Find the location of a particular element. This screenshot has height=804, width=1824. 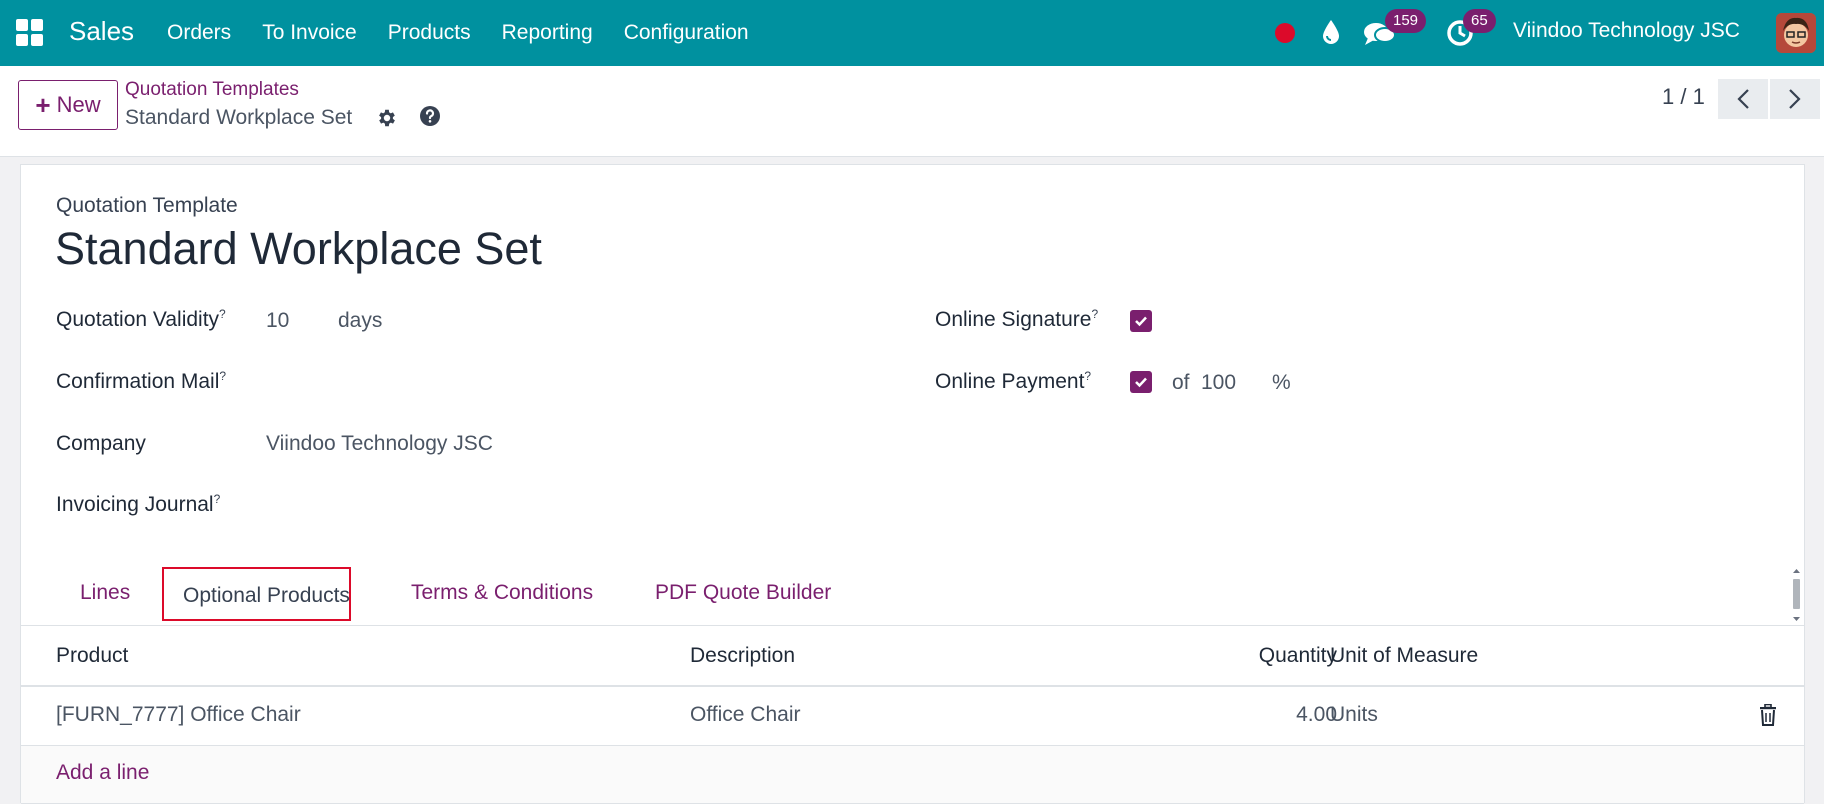

page-title: Standard Workplace Set is located at coordinates (298, 249).